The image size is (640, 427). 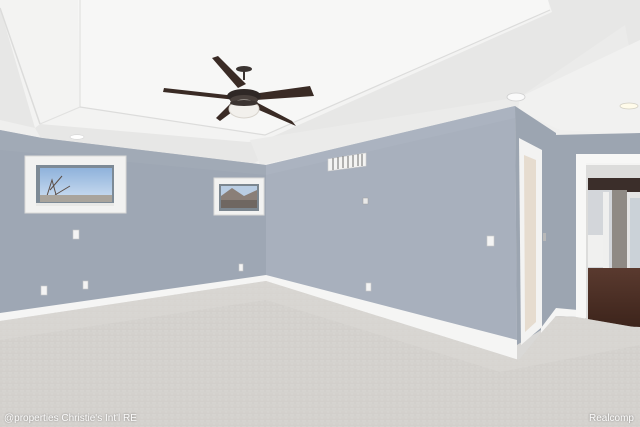 What do you see at coordinates (239, 196) in the screenshot?
I see `window-center` at bounding box center [239, 196].